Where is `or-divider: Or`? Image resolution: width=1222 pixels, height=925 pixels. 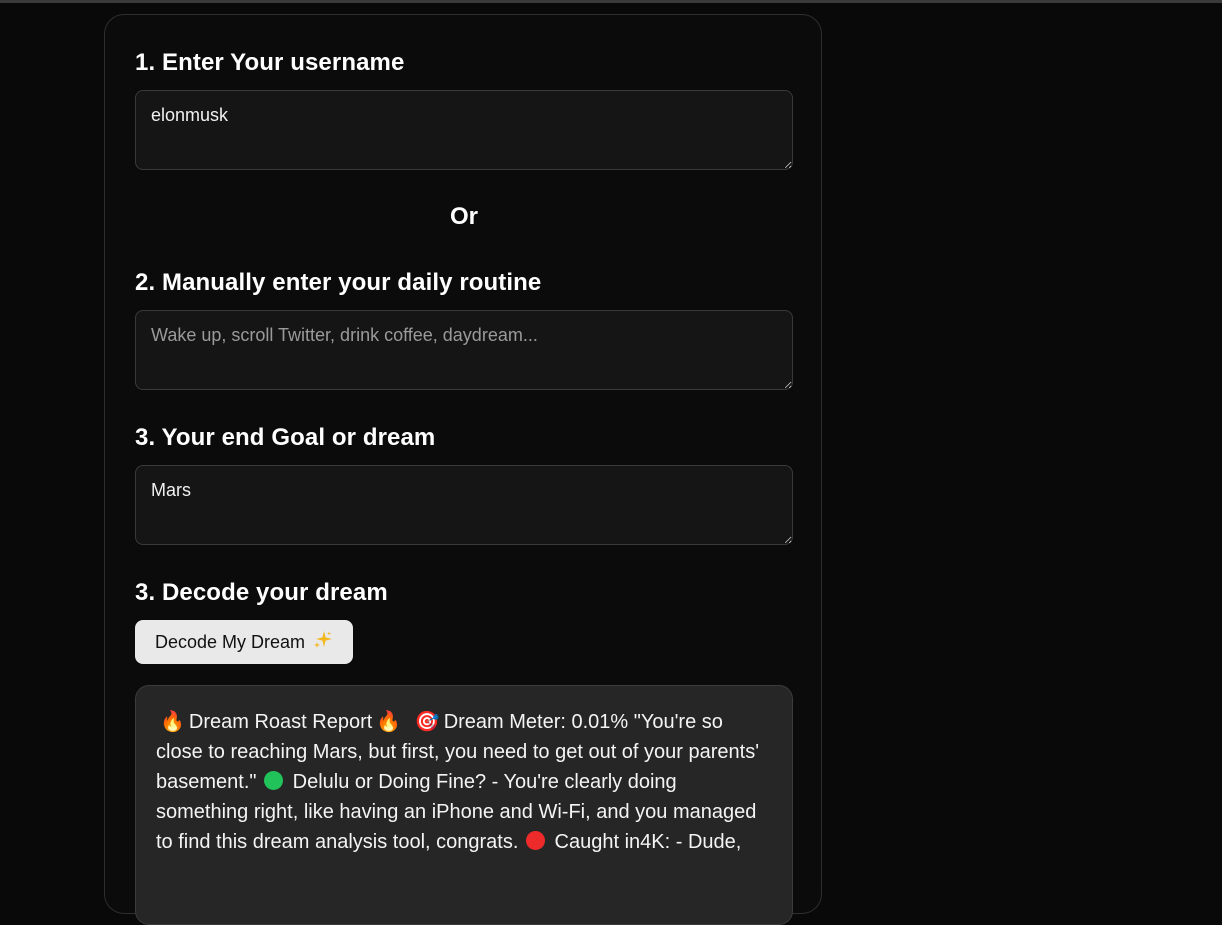 or-divider: Or is located at coordinates (463, 216).